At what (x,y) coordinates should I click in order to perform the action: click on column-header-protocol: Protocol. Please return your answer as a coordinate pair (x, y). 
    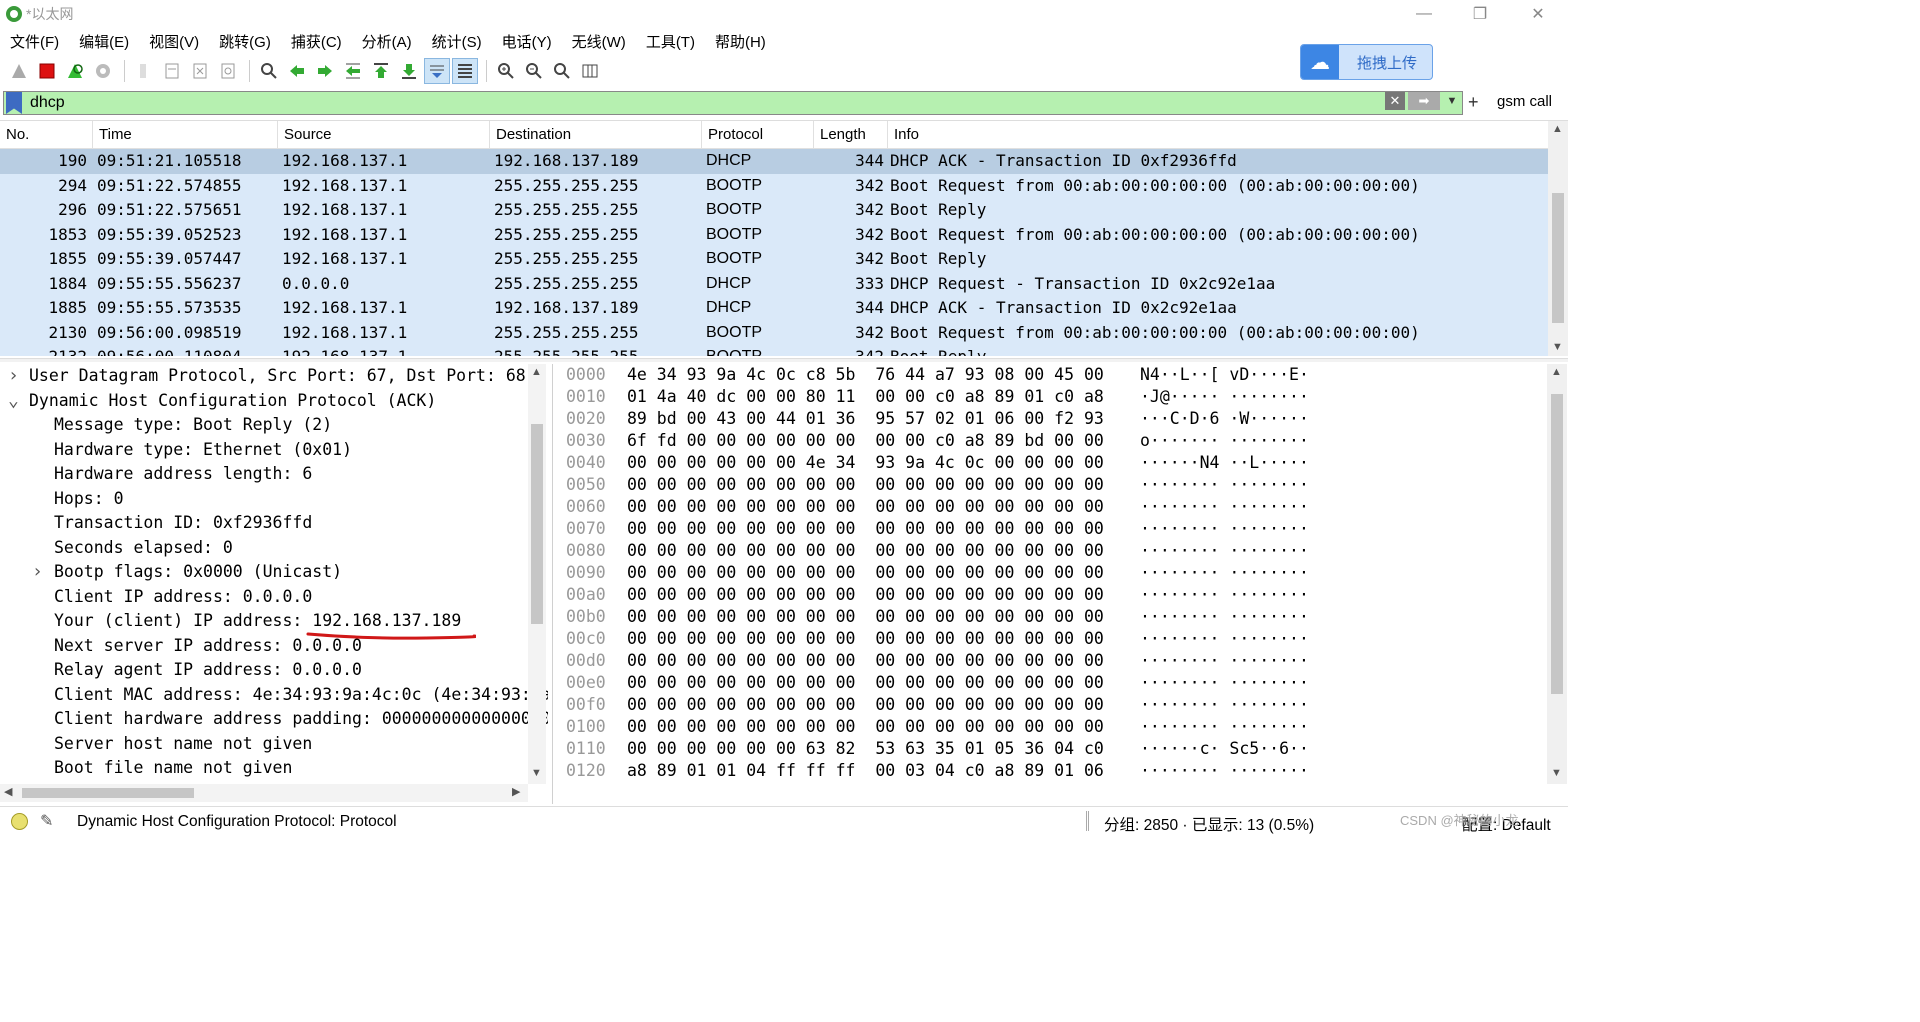
    Looking at the image, I should click on (758, 135).